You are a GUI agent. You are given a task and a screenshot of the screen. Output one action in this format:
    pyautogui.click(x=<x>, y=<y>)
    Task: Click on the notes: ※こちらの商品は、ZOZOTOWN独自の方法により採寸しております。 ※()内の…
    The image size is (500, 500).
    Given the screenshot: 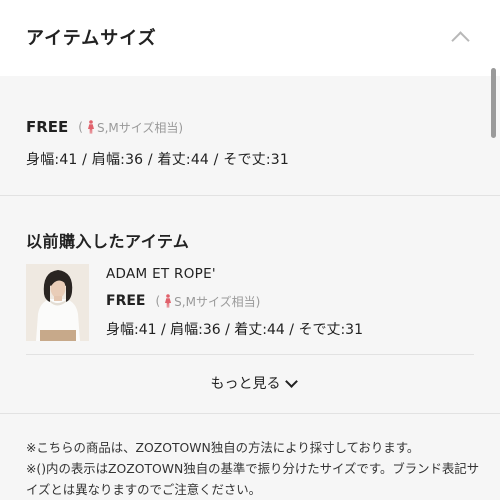 What is the action you would take?
    pyautogui.click(x=256, y=468)
    